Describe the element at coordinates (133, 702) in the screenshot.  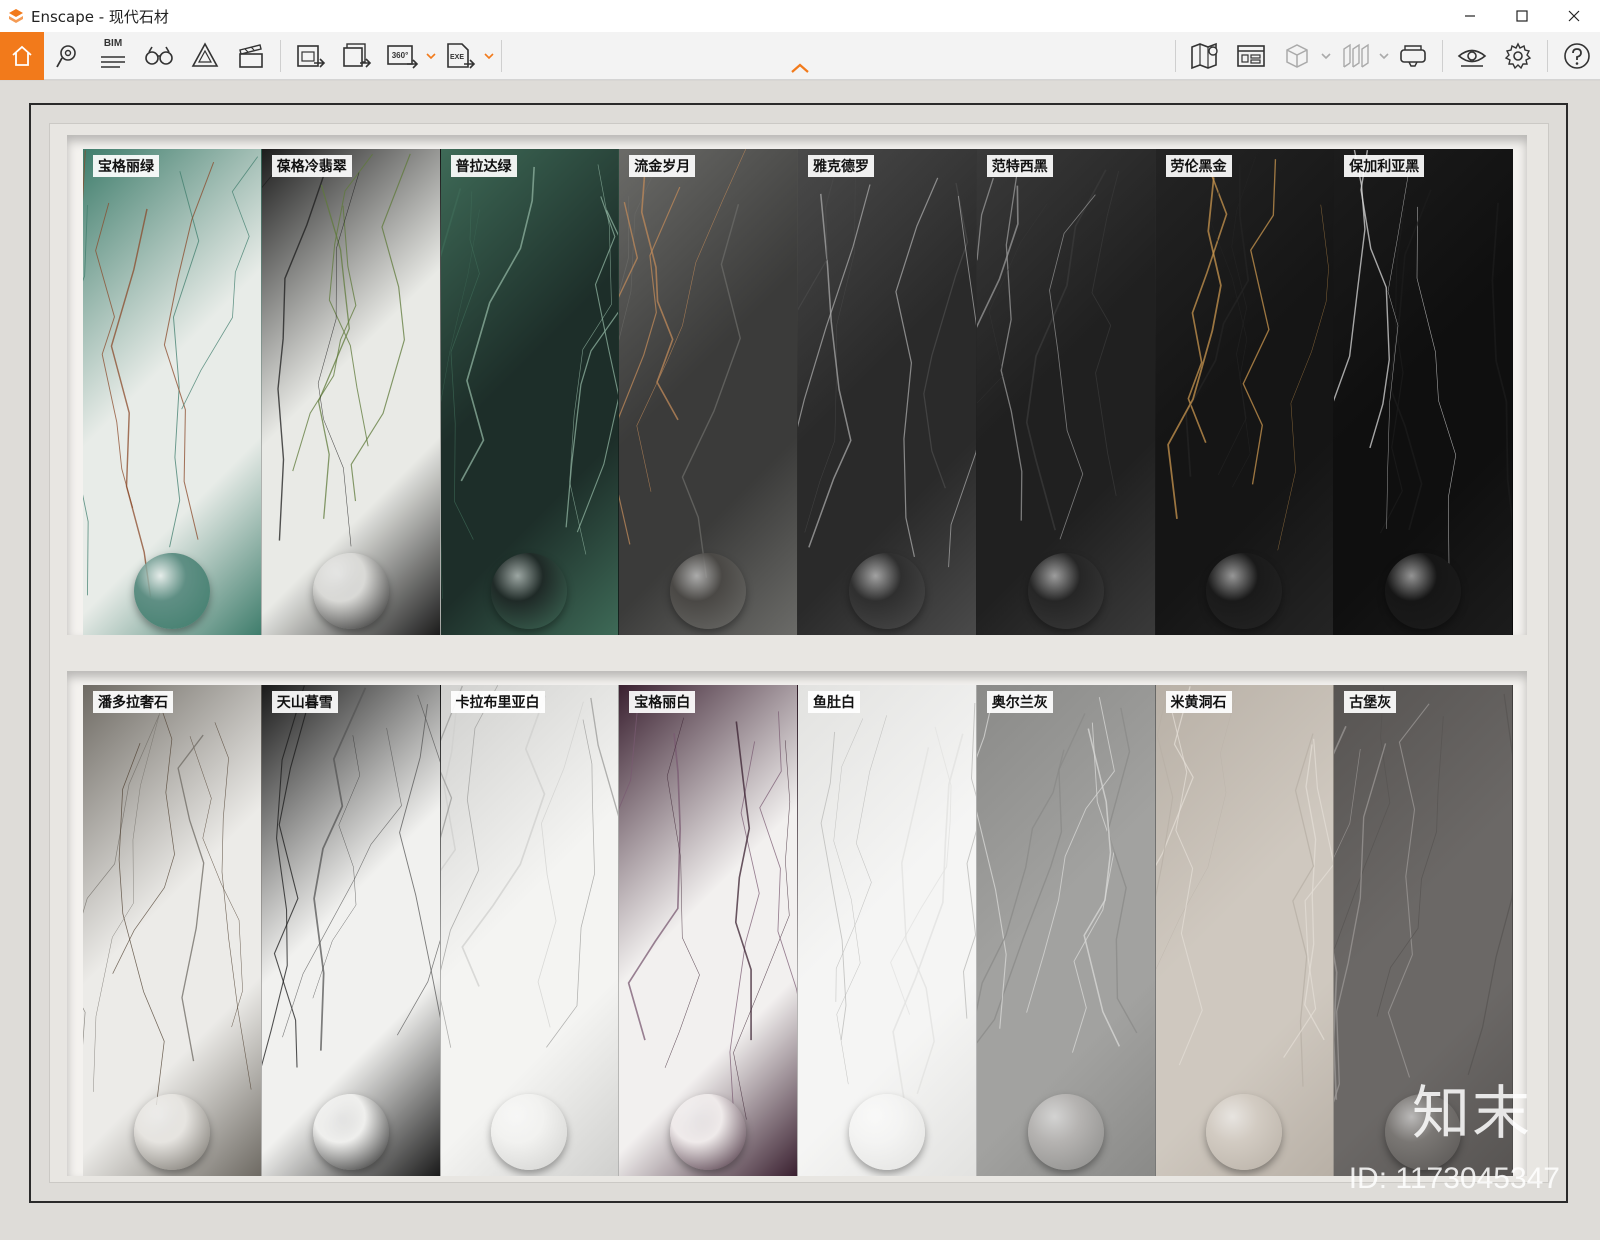
I see `stone-name-label: 潘多拉奢石` at that location.